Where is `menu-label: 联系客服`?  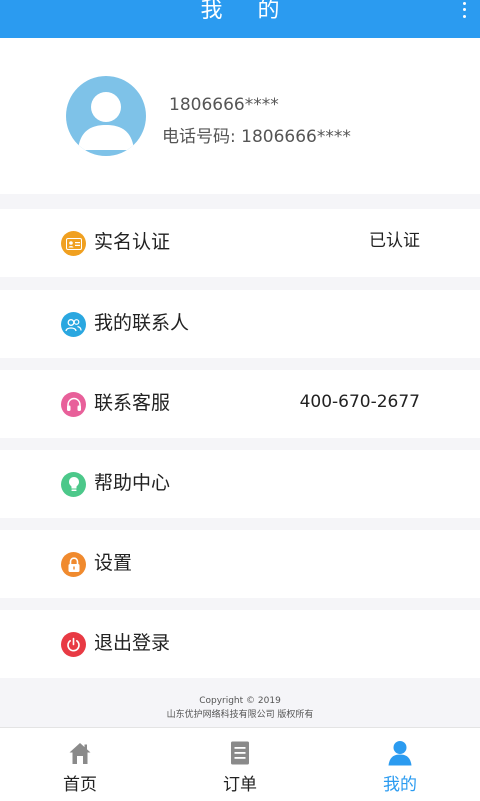 menu-label: 联系客服 is located at coordinates (132, 403).